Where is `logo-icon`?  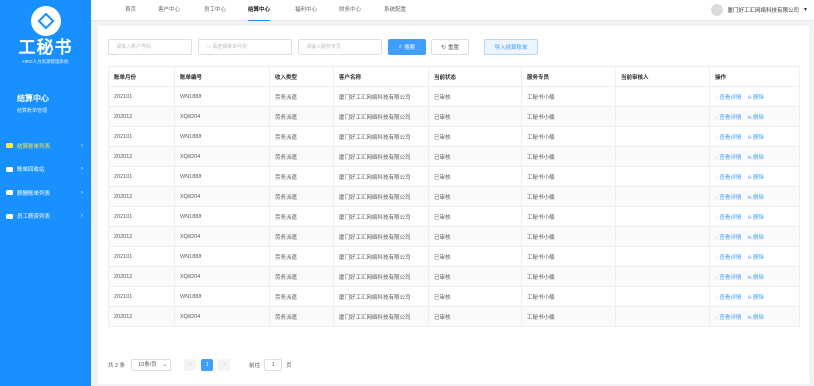
logo-icon is located at coordinates (45, 21).